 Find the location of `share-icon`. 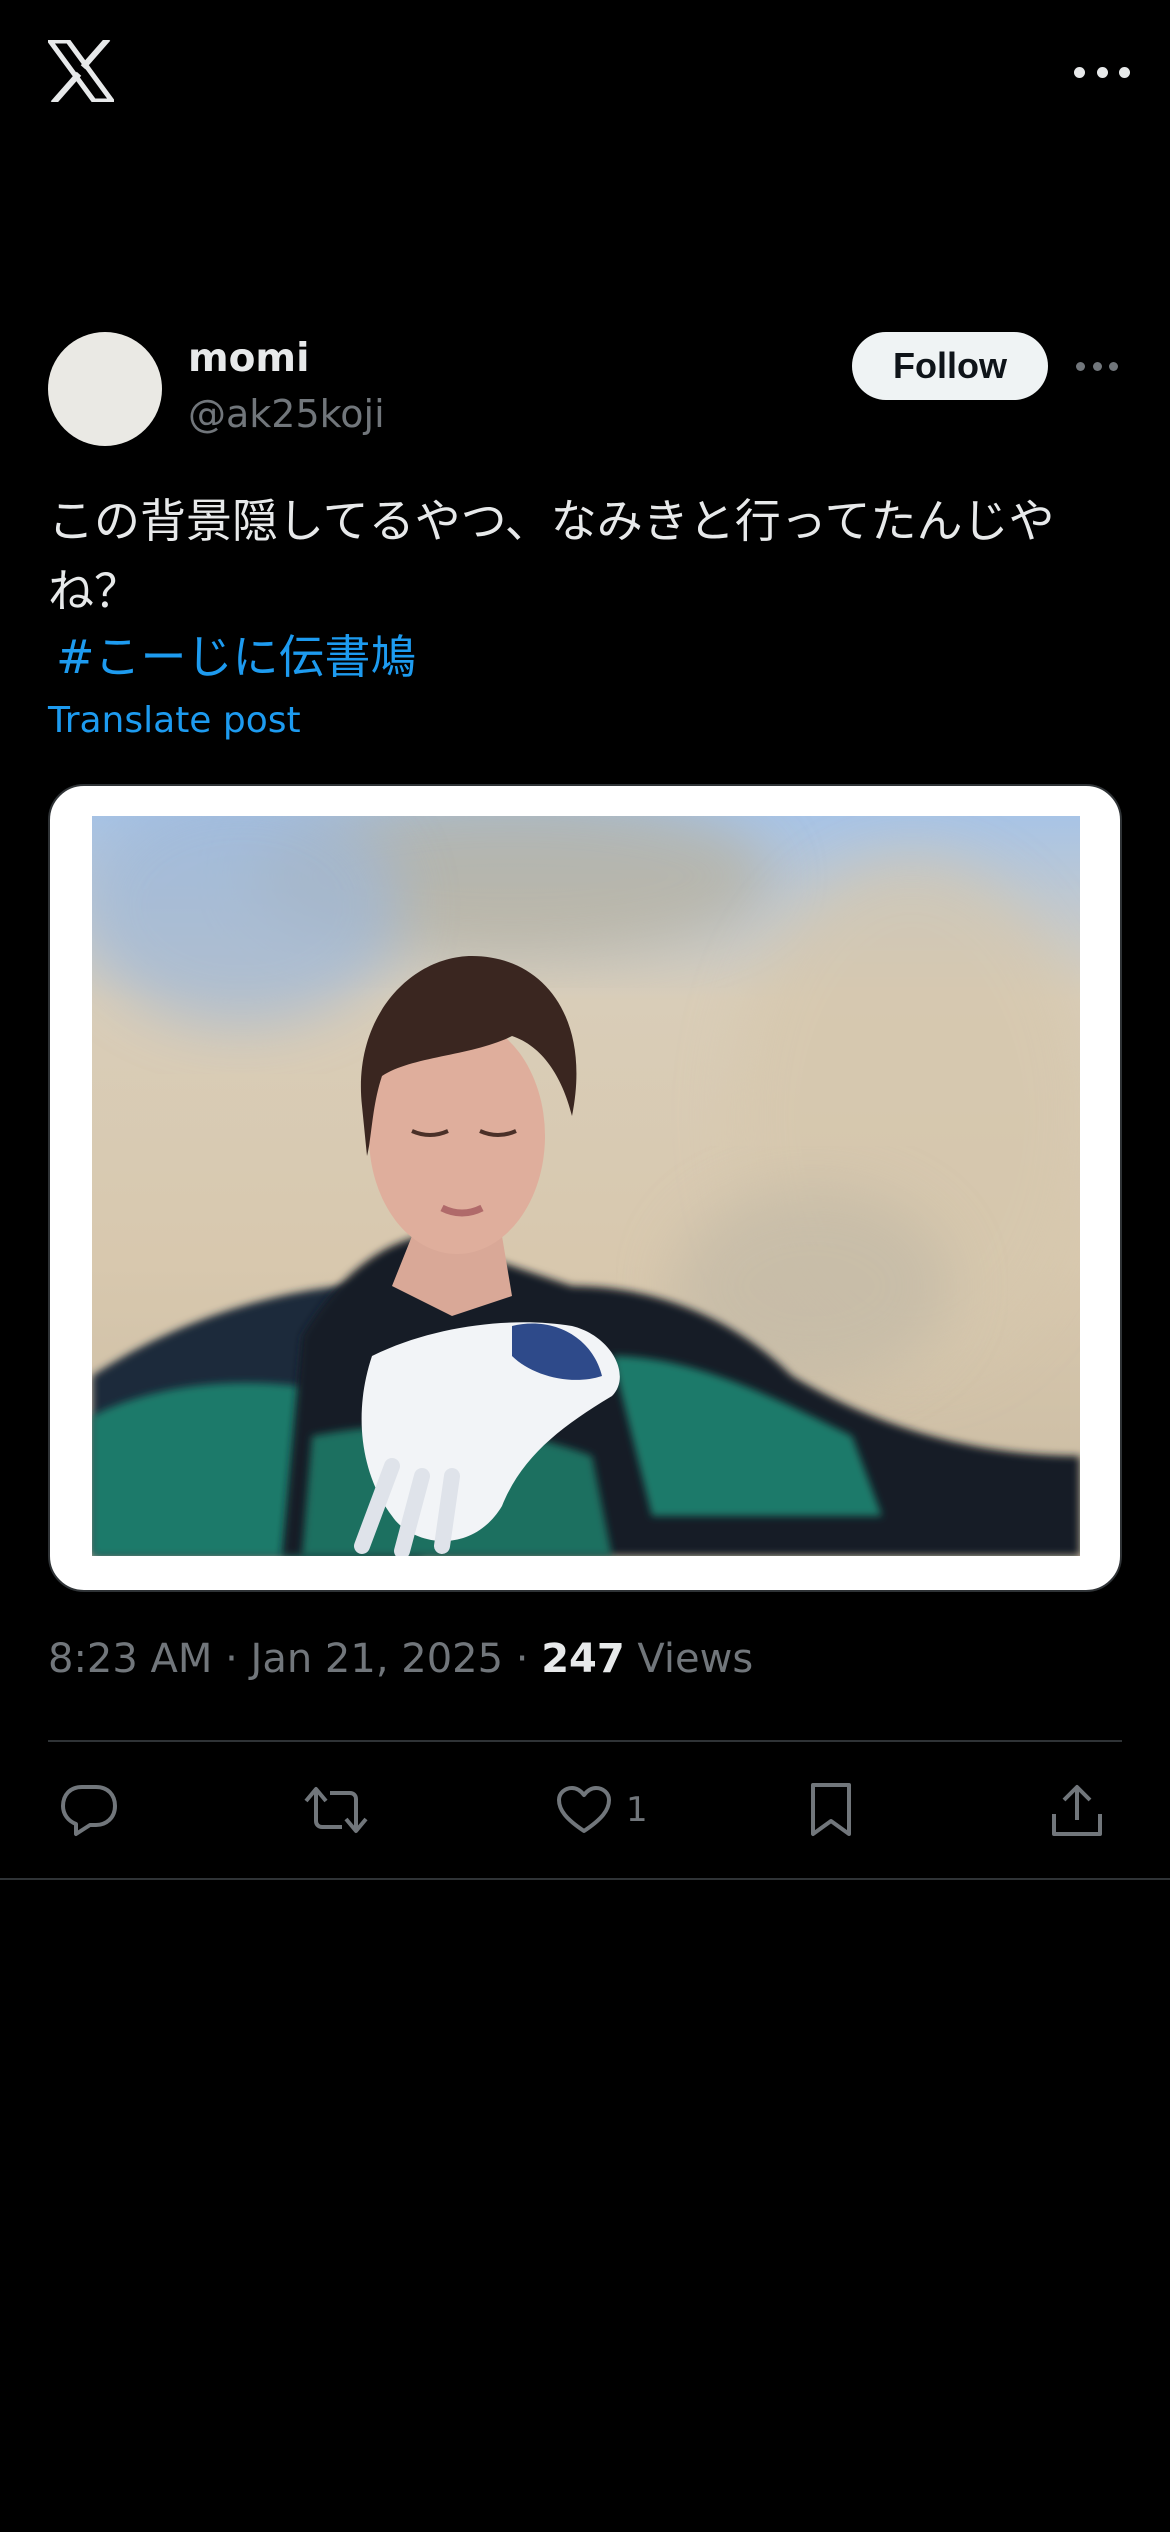

share-icon is located at coordinates (1077, 1810).